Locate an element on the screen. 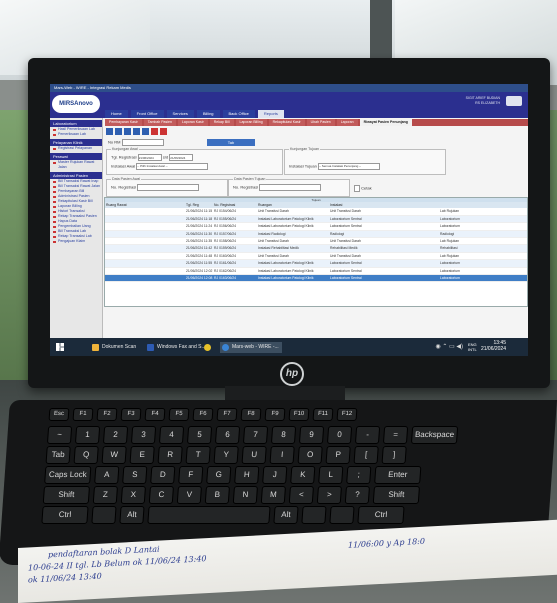  keyboard-key: ~ is located at coordinates (59, 435).